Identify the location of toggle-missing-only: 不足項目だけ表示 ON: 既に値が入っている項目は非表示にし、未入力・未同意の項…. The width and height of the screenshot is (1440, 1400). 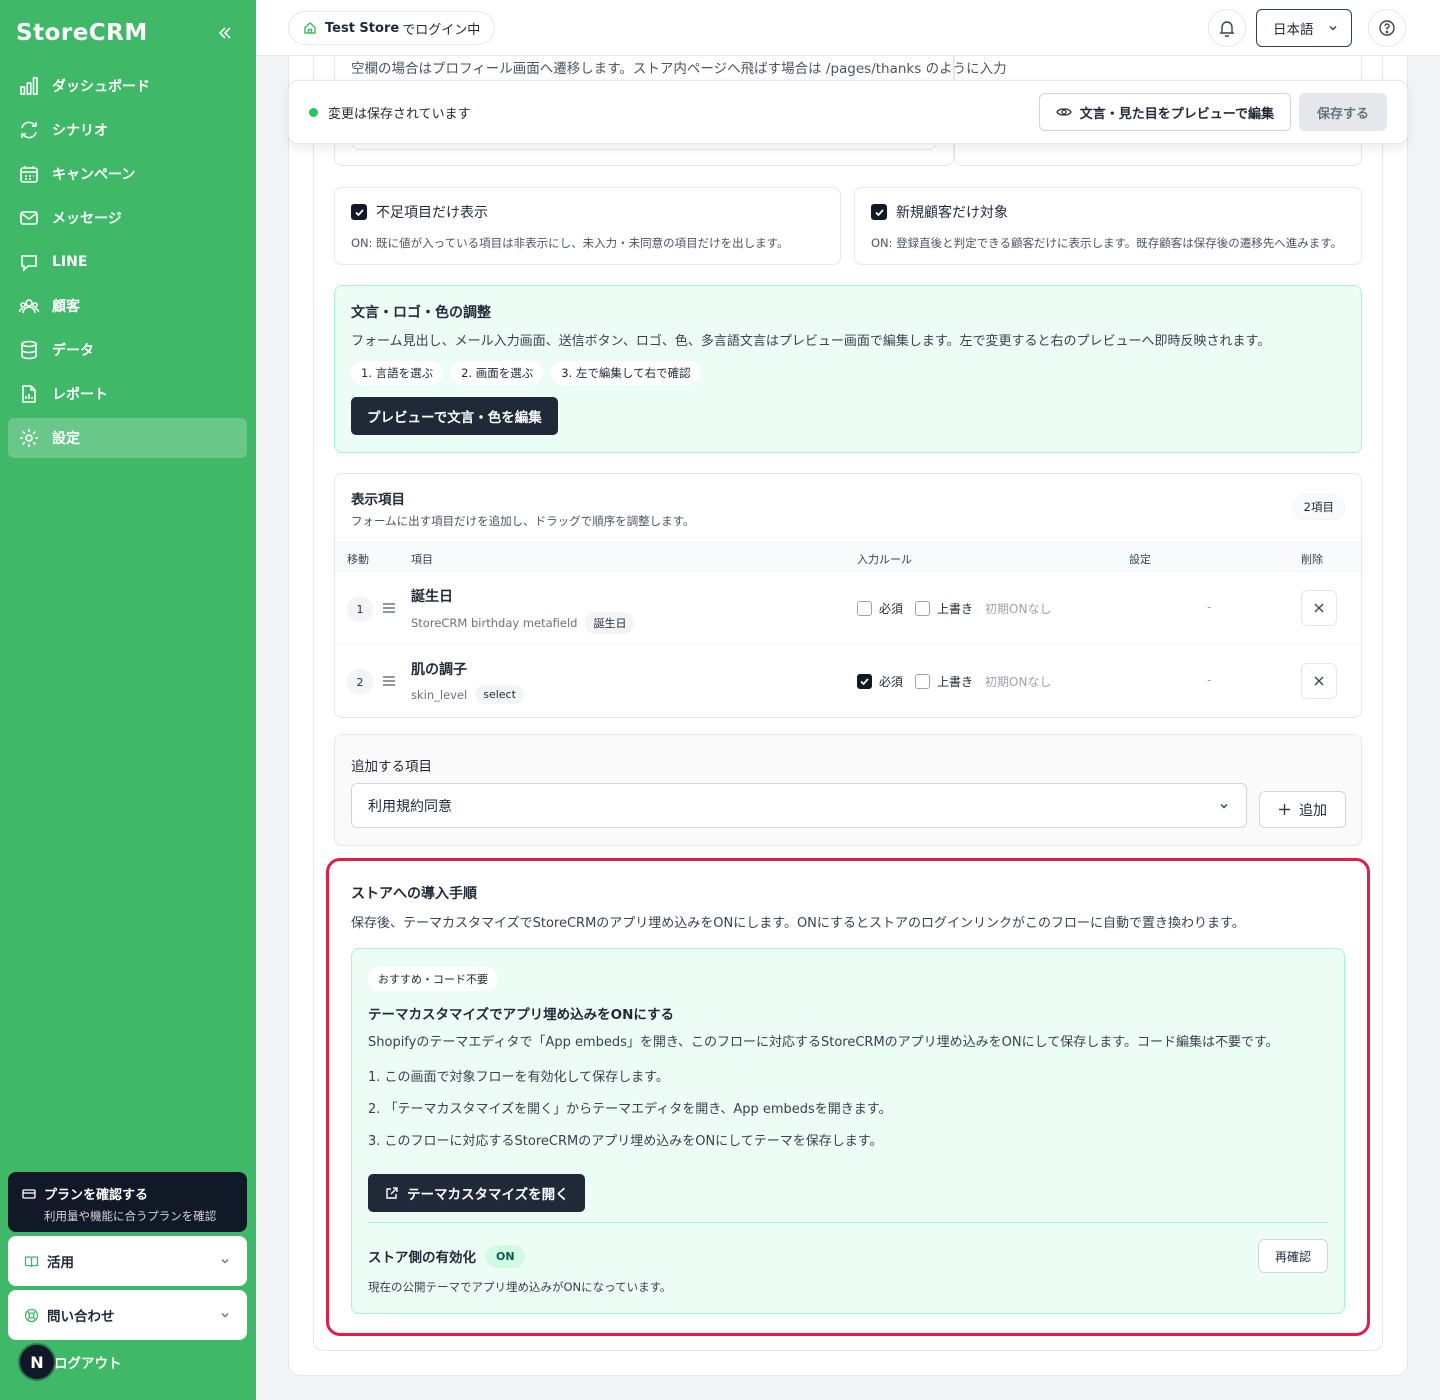
(587, 226).